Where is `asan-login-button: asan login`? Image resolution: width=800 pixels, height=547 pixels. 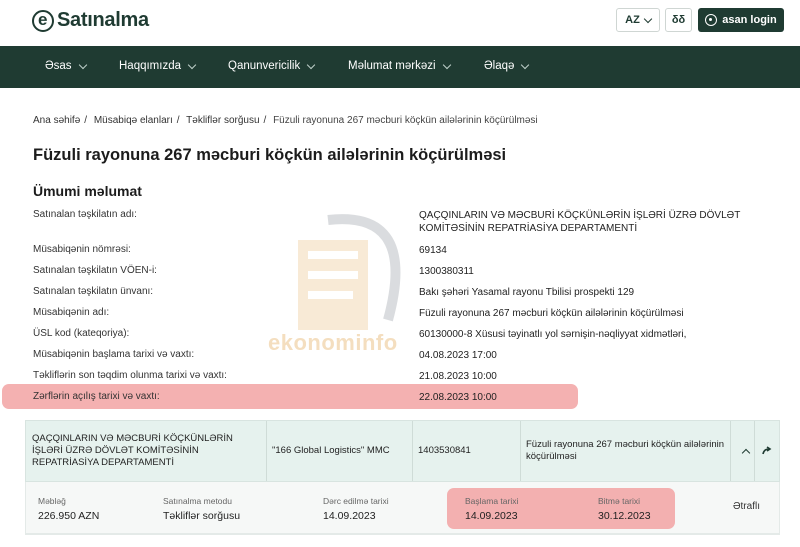 asan-login-button: asan login is located at coordinates (741, 20).